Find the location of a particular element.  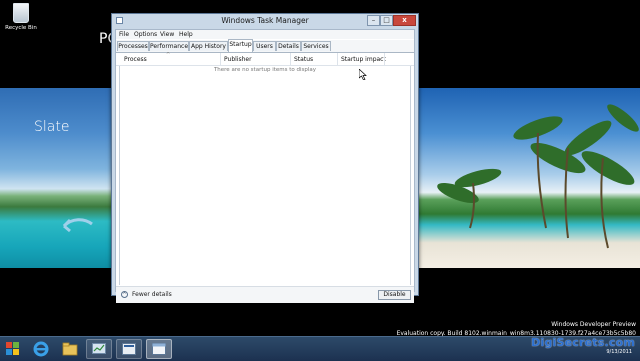

recycle-bin: Recycle Bin is located at coordinates (21, 17).